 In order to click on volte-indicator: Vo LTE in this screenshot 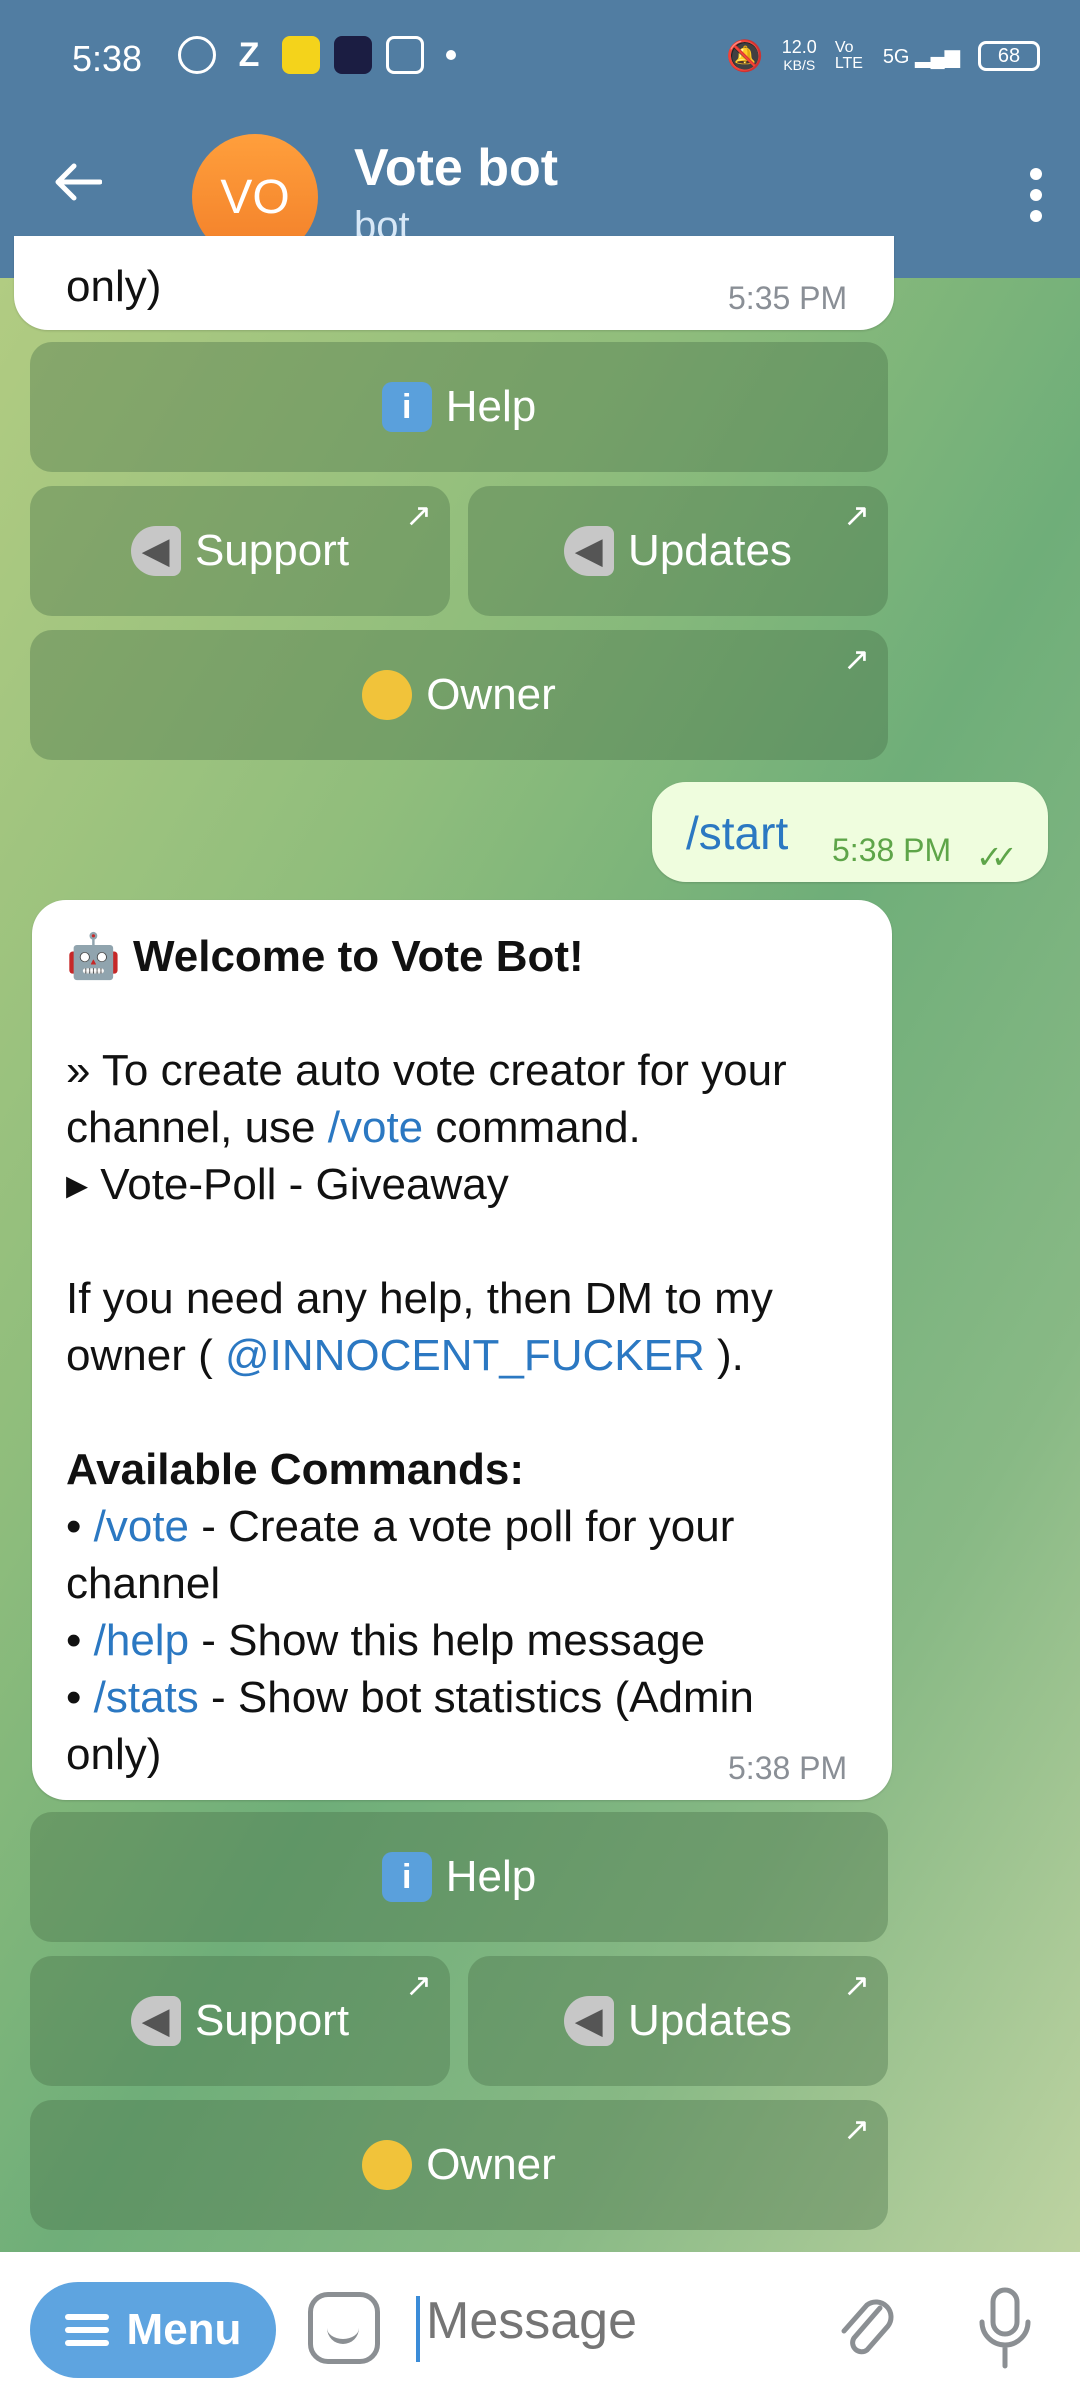, I will do `click(848, 55)`.